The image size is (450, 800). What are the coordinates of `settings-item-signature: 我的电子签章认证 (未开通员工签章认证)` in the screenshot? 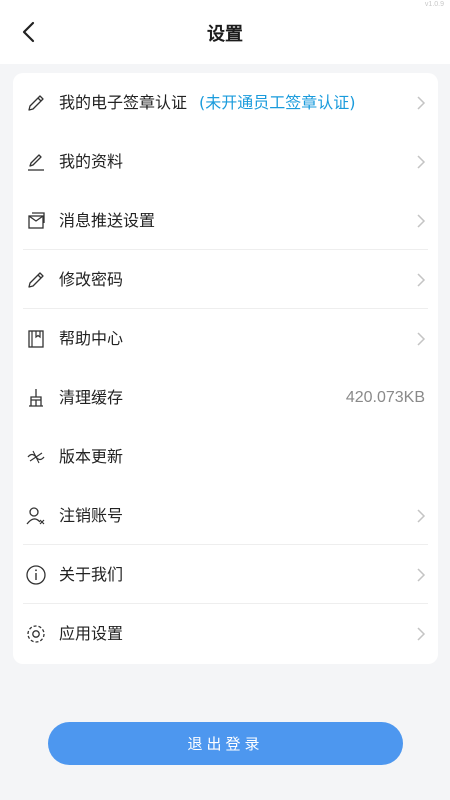 It's located at (225, 102).